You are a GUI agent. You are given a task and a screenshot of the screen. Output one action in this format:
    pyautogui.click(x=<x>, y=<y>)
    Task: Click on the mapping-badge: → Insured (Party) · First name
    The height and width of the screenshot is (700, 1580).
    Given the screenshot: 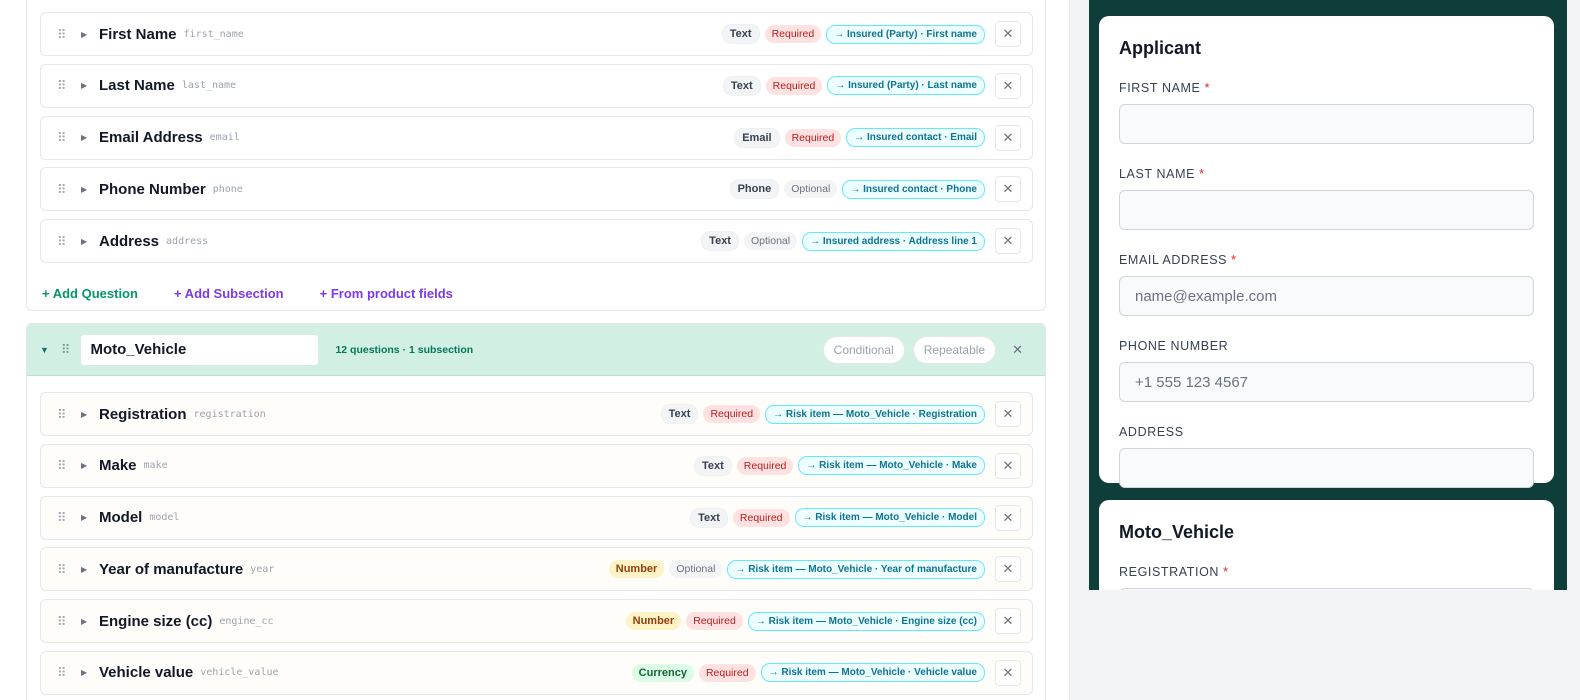 What is the action you would take?
    pyautogui.click(x=905, y=34)
    